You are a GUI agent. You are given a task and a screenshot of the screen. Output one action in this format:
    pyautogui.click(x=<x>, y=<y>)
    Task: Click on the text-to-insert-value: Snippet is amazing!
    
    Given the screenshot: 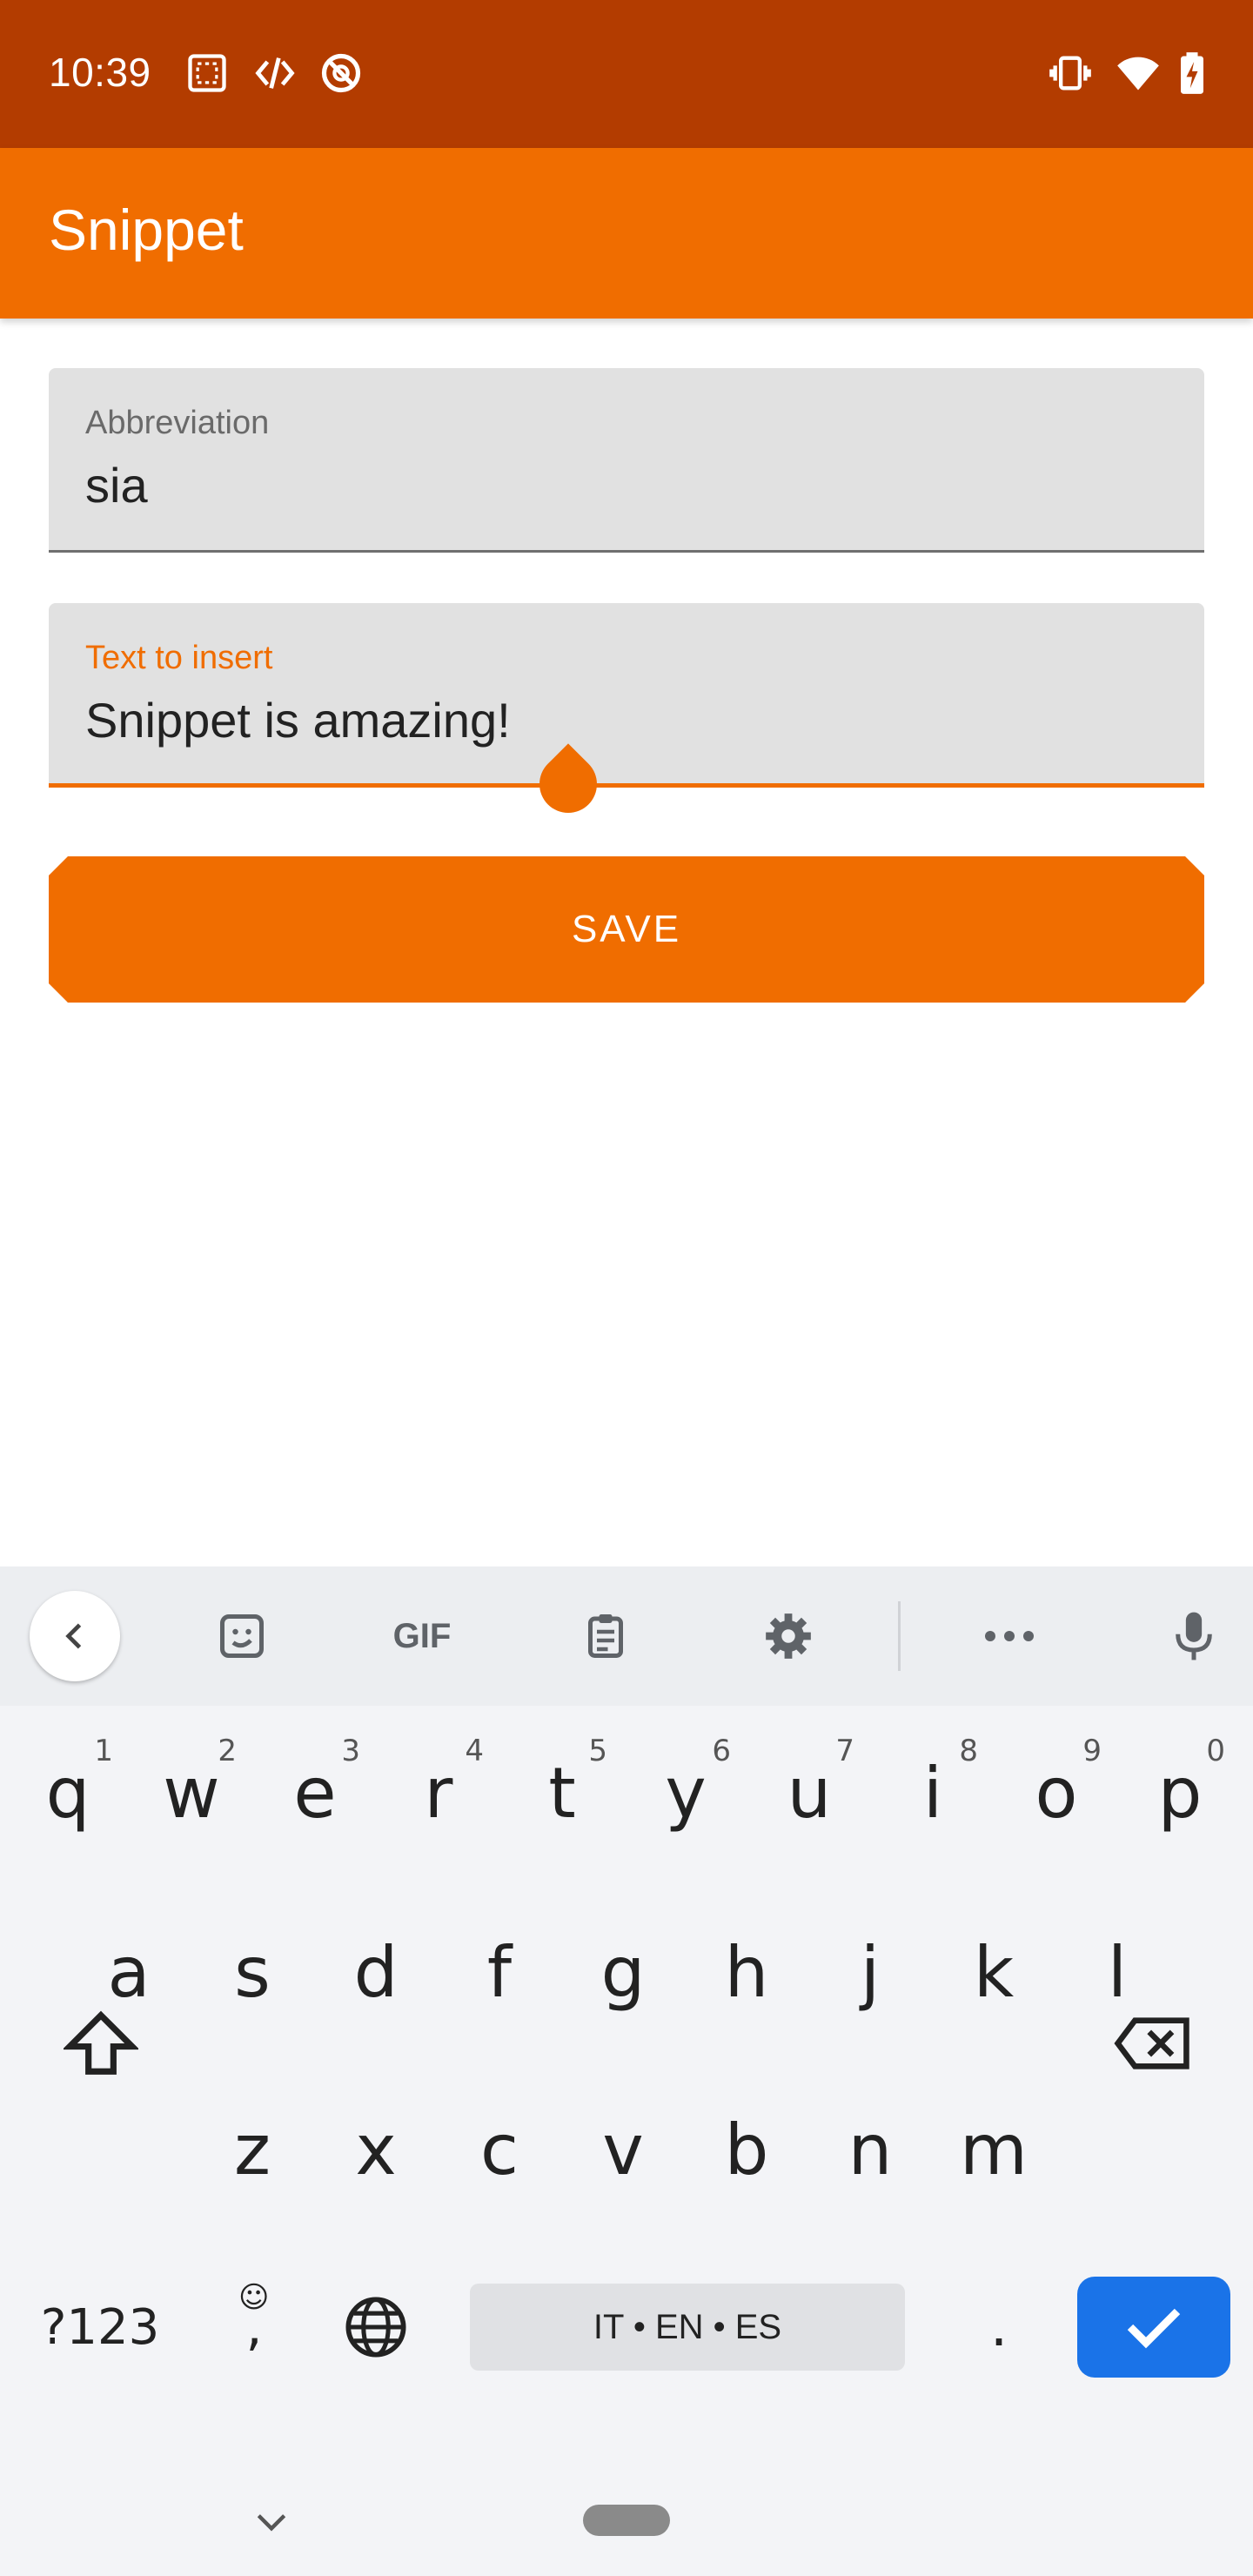 What is the action you would take?
    pyautogui.click(x=298, y=720)
    